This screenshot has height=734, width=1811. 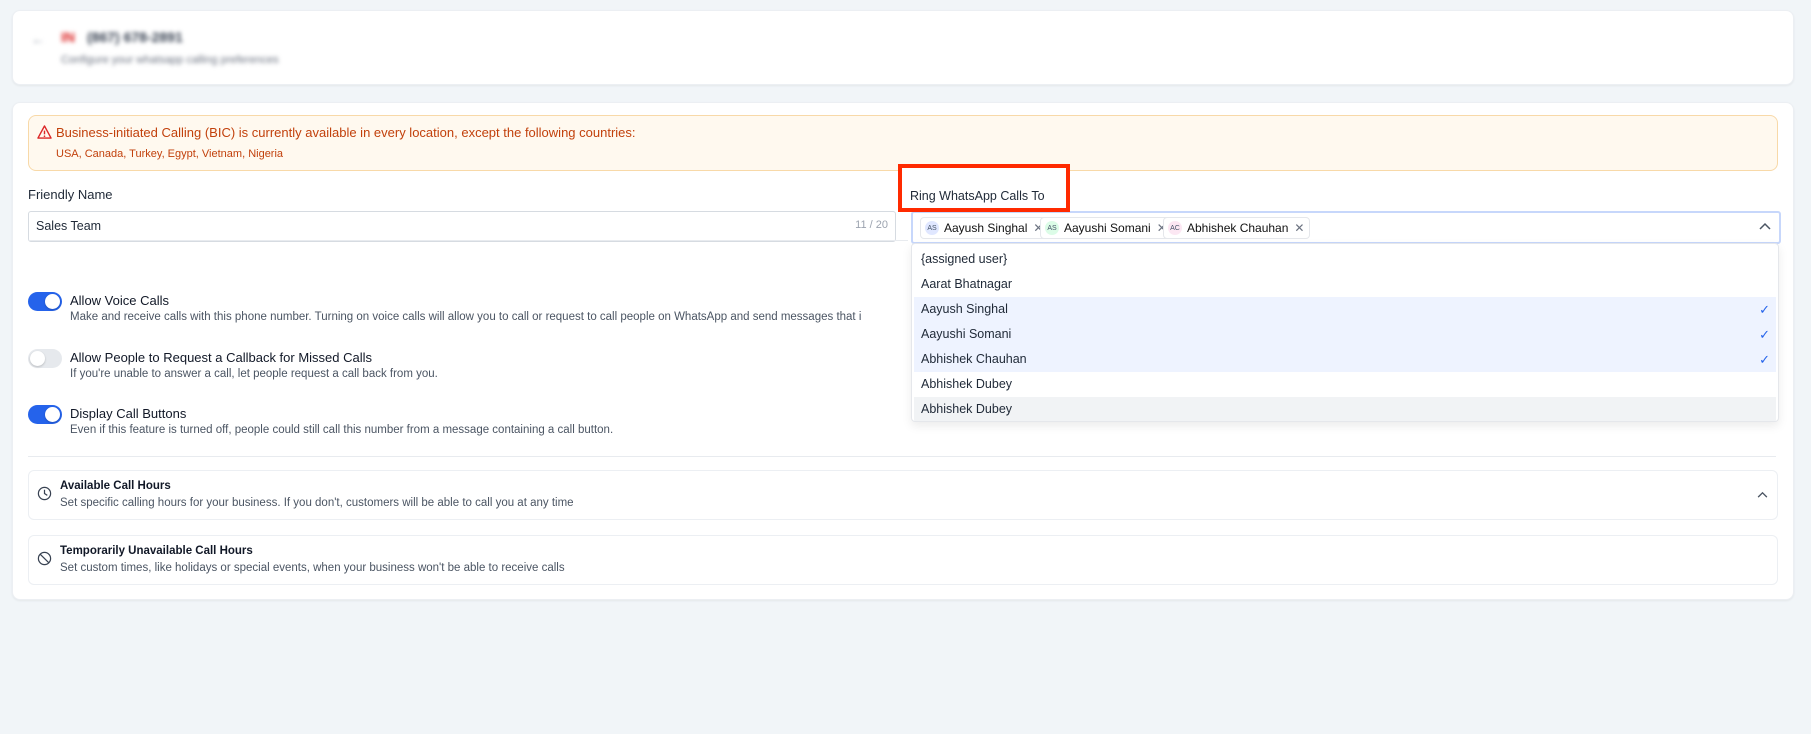 What do you see at coordinates (1299, 228) in the screenshot?
I see `remove-chip-icon: ✕` at bounding box center [1299, 228].